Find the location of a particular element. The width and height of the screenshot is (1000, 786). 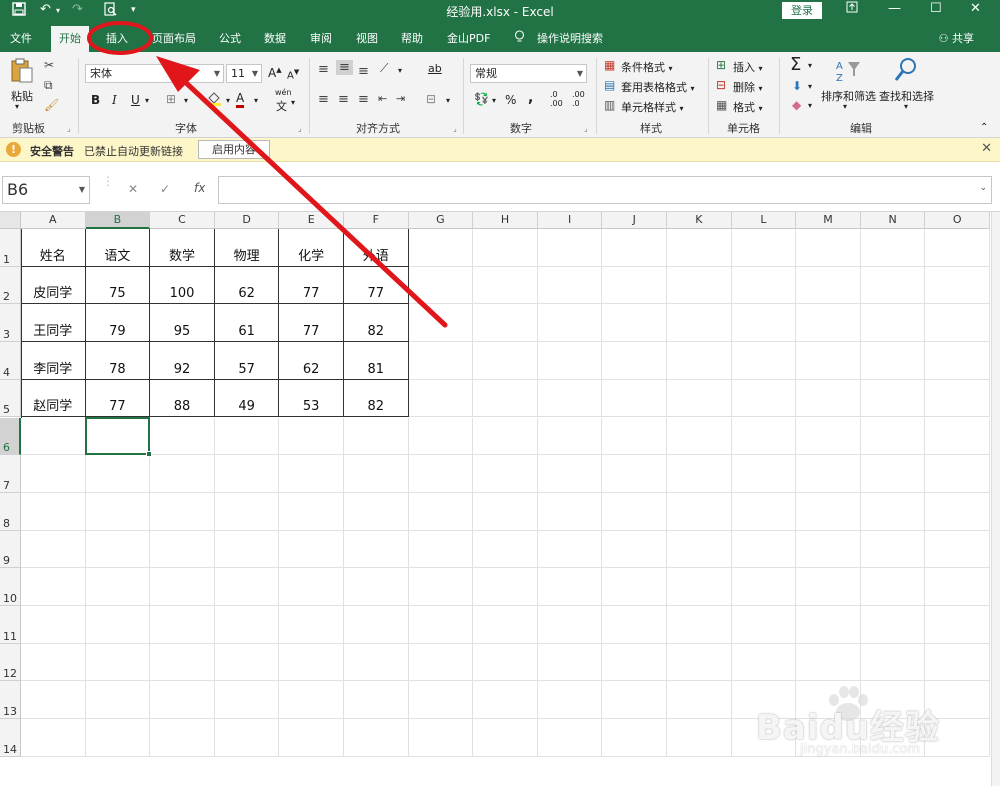

conditional-format-button: 条件格式 ▾ is located at coordinates (647, 67).